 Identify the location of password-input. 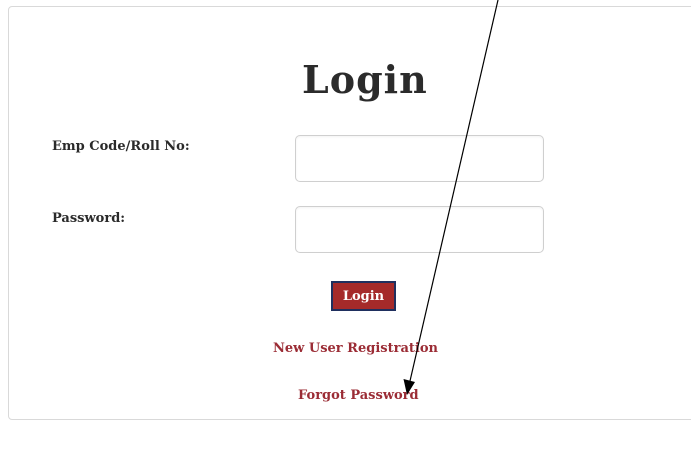
(419, 229).